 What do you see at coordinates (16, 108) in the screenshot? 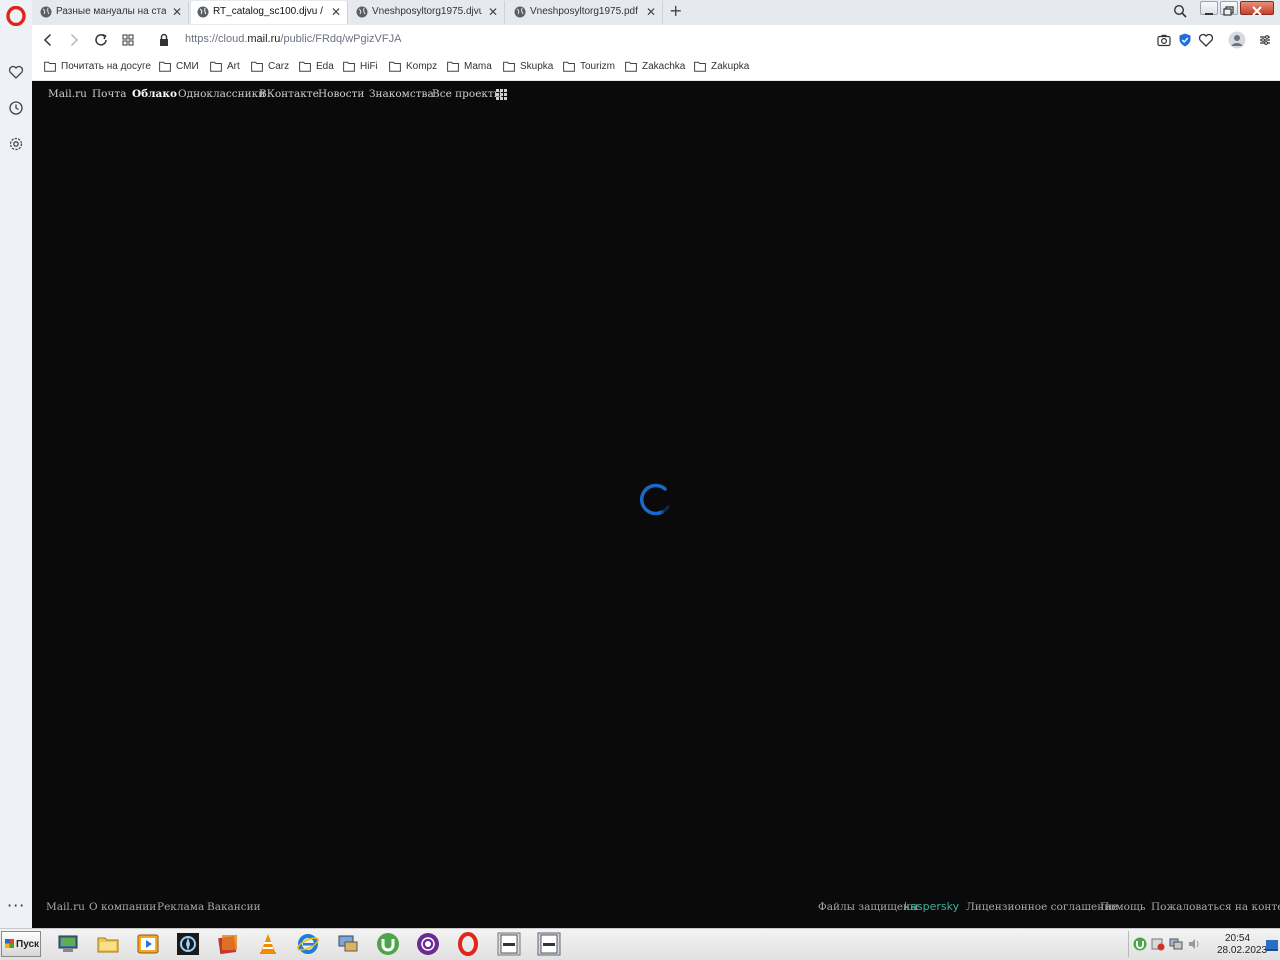
I see `history-clock-icon` at bounding box center [16, 108].